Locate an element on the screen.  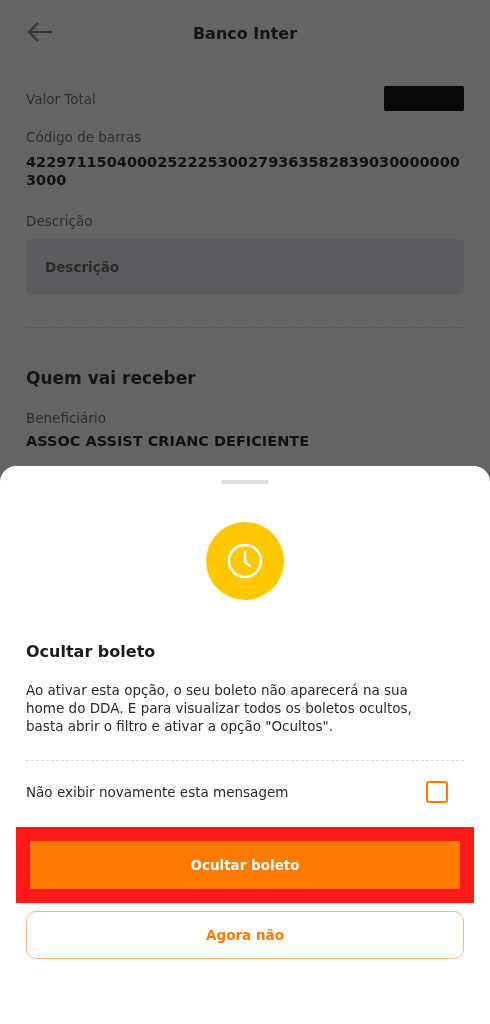
beneficiary-name: ASSOC ASSIST CRIANC DEFICIENTE is located at coordinates (168, 441).